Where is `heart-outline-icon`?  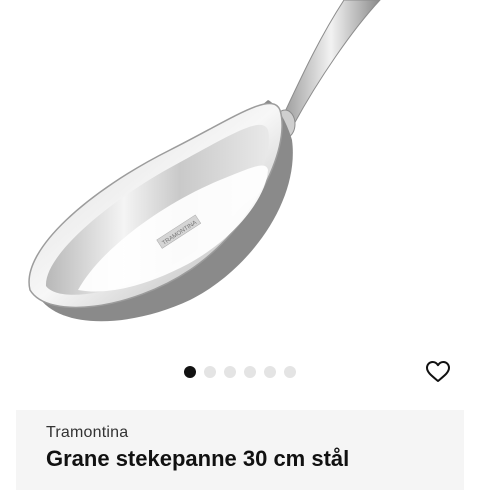
heart-outline-icon is located at coordinates (438, 371).